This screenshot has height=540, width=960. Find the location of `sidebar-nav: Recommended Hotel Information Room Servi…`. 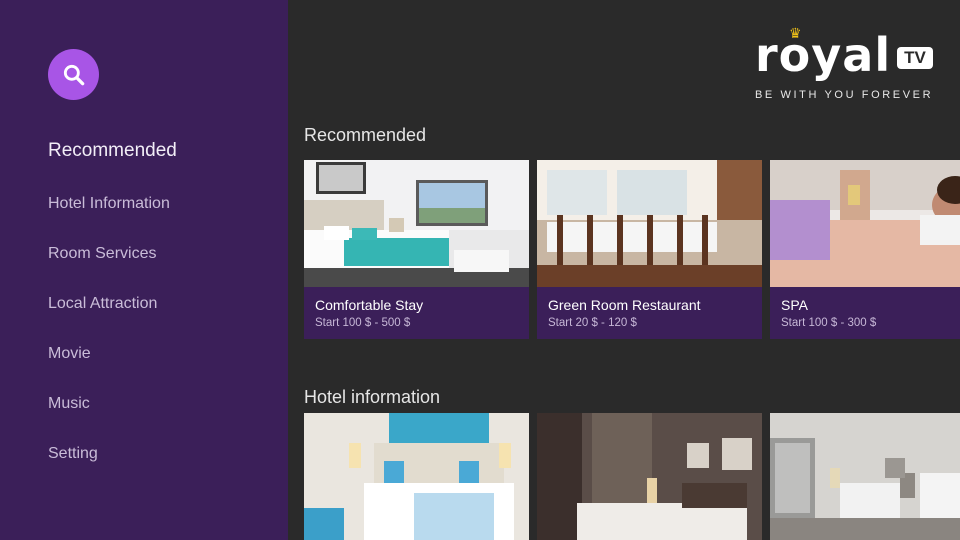

sidebar-nav: Recommended Hotel Information Room Servi… is located at coordinates (112, 314).